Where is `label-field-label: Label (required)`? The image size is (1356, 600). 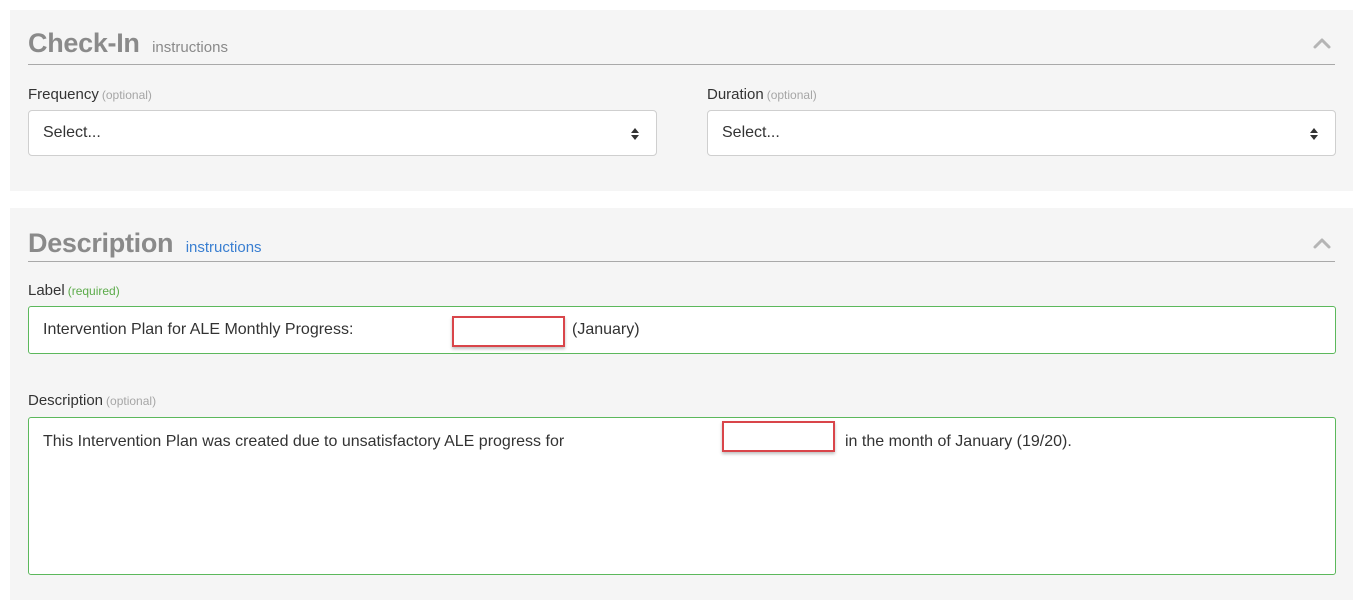 label-field-label: Label (required) is located at coordinates (74, 290).